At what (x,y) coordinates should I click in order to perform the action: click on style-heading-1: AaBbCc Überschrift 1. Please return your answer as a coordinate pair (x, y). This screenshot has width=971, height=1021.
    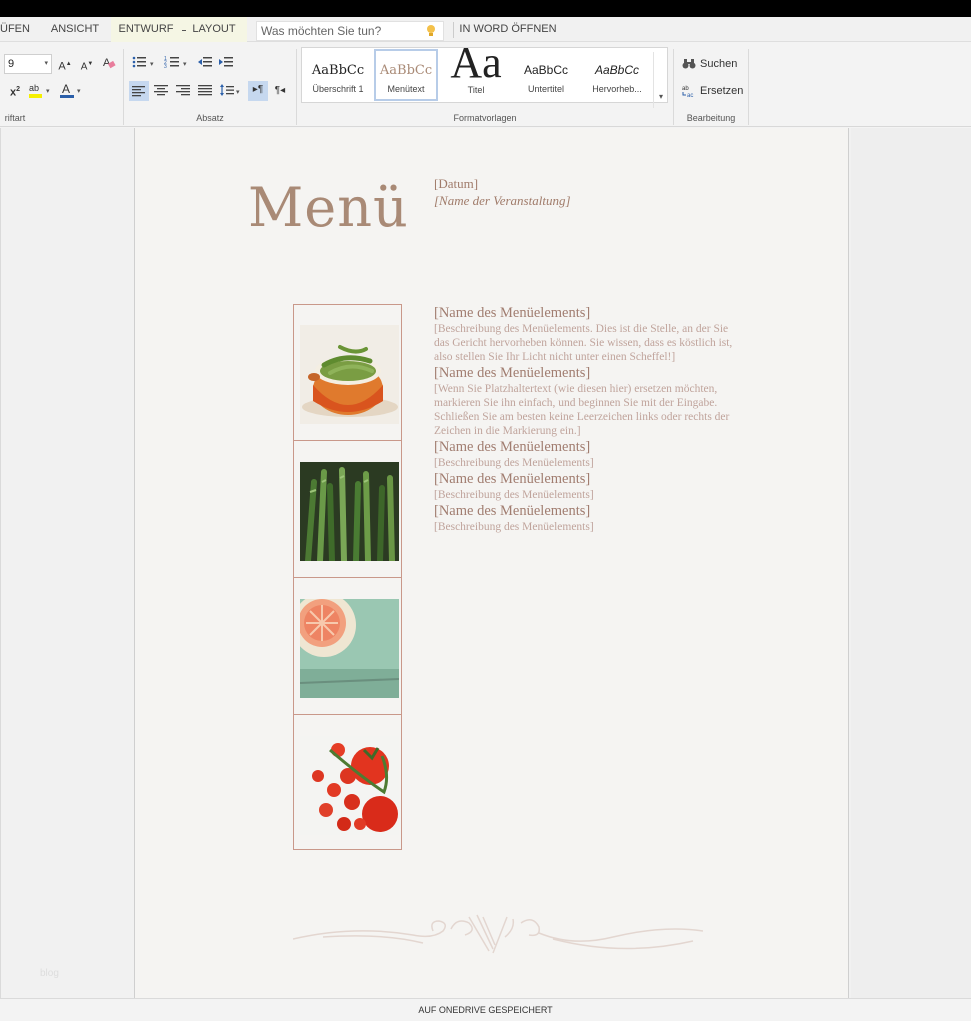
    Looking at the image, I should click on (338, 75).